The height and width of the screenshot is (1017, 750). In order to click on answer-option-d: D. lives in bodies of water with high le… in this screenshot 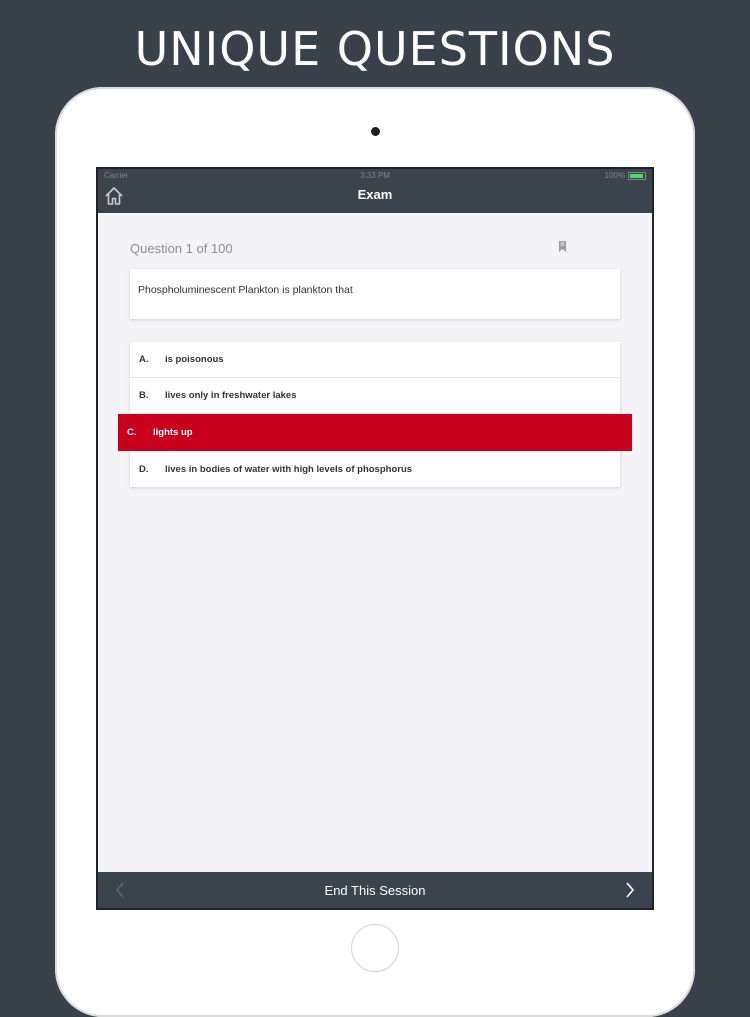, I will do `click(375, 469)`.